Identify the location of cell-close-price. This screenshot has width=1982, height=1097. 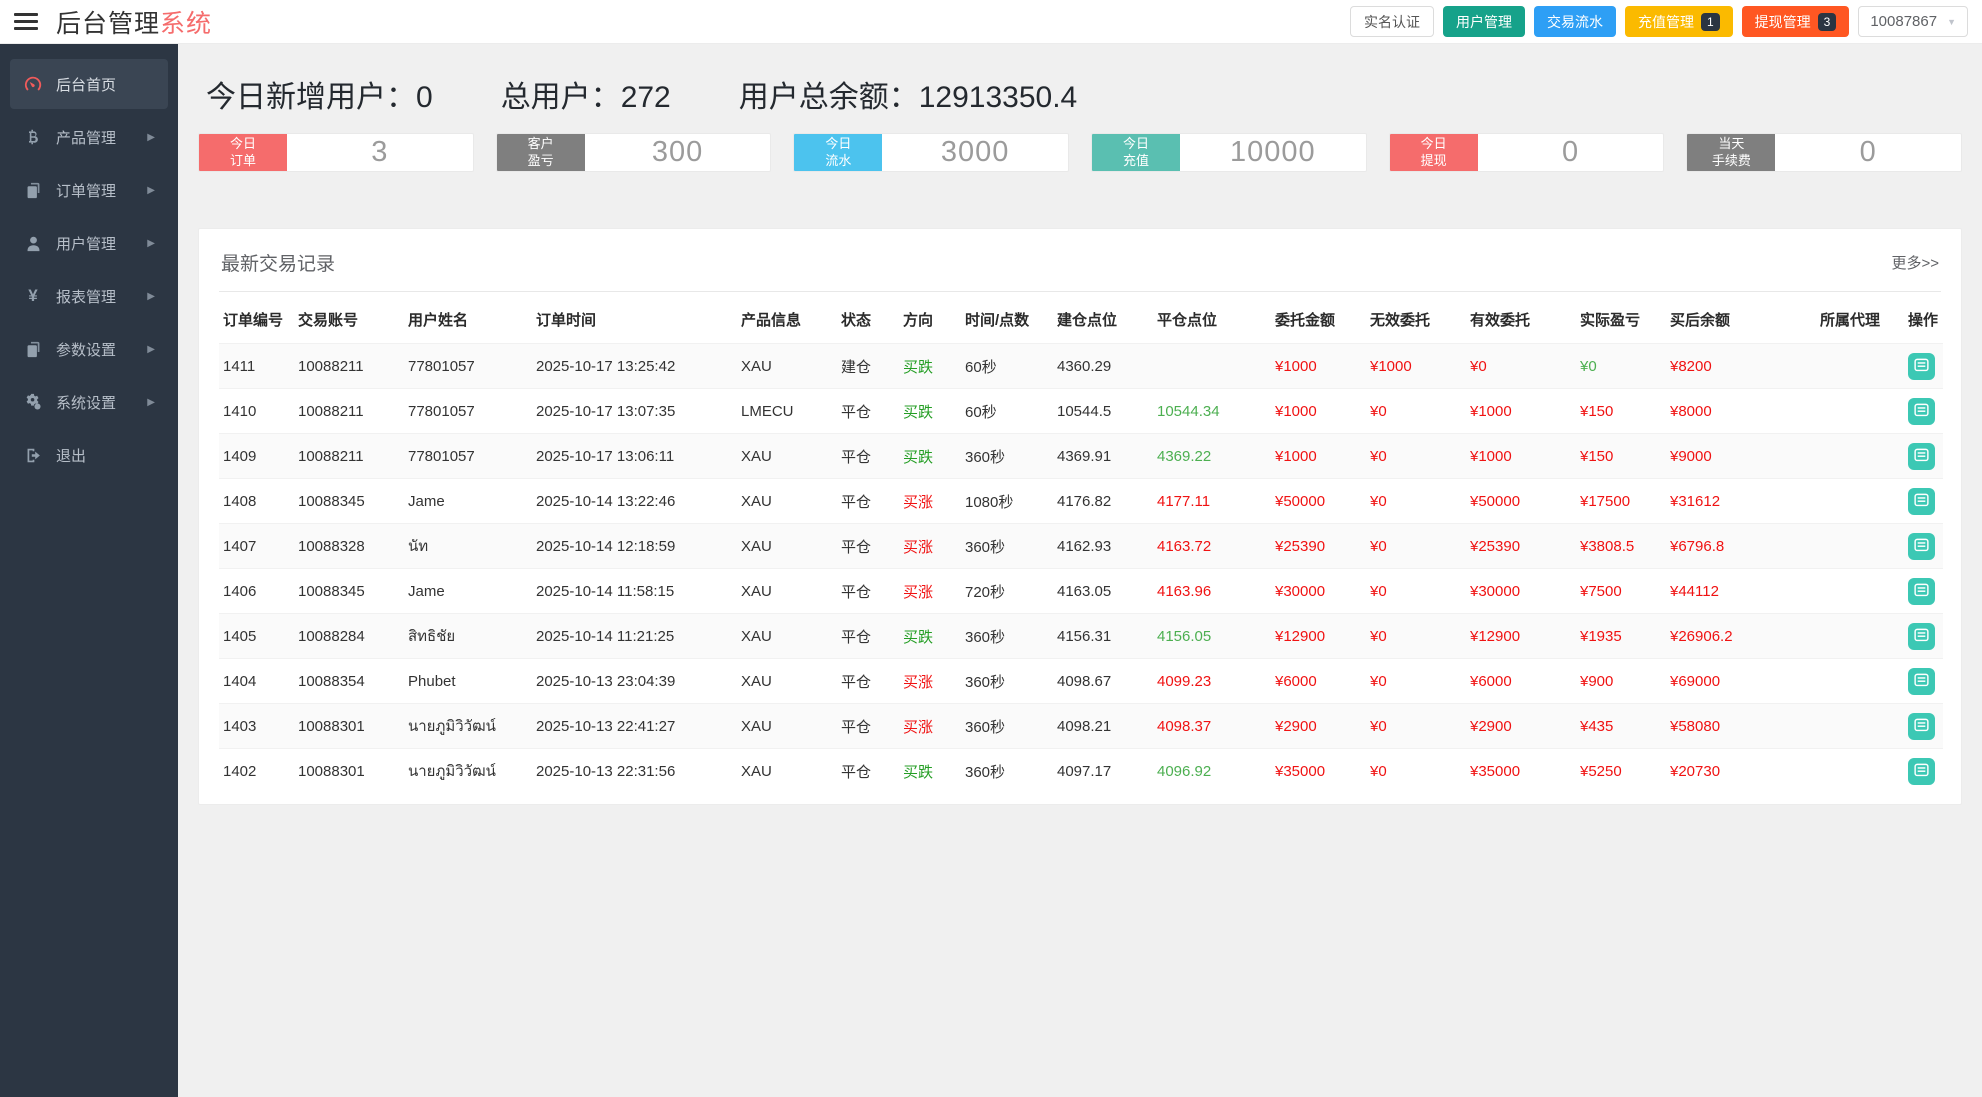
(1212, 366).